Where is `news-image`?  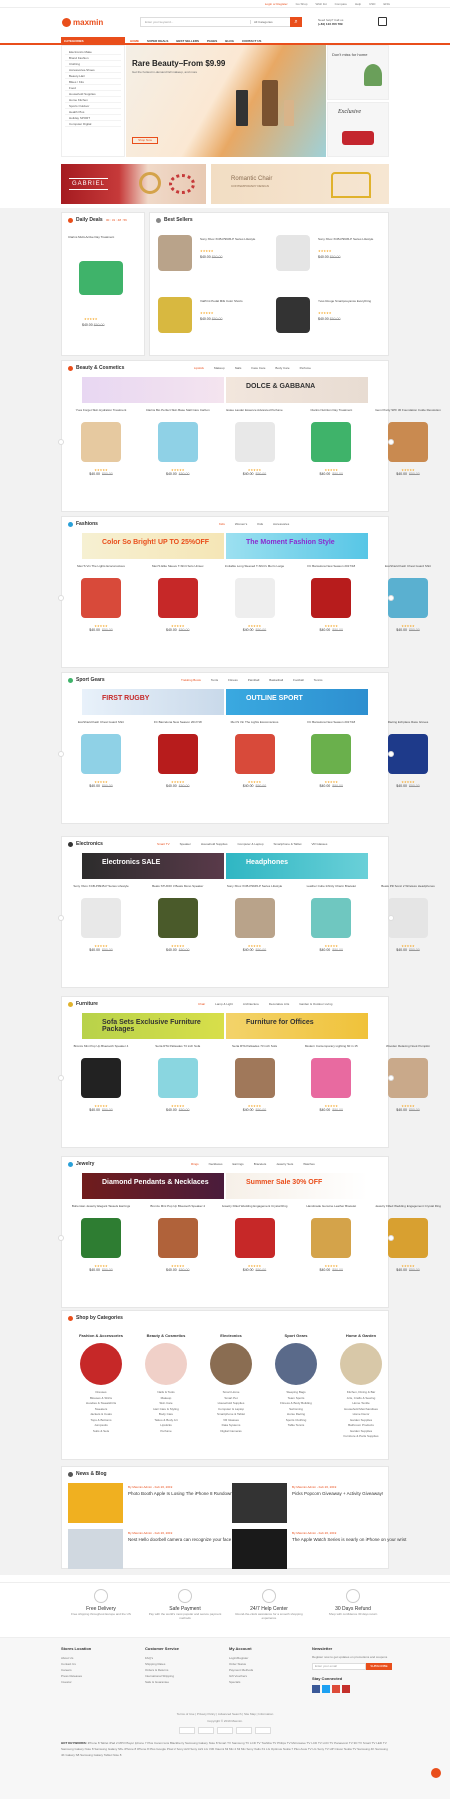 news-image is located at coordinates (95, 1549).